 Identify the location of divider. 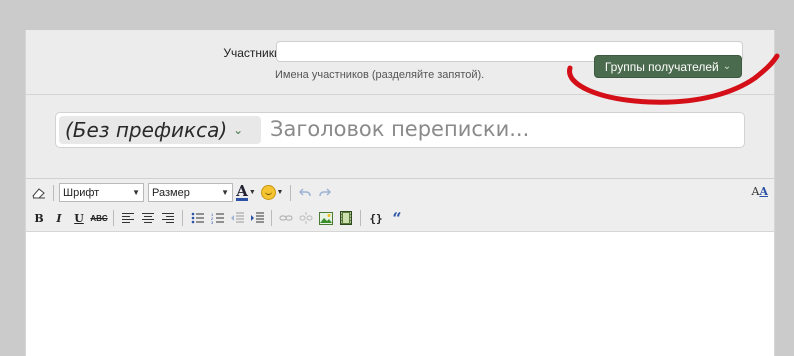
(400, 94).